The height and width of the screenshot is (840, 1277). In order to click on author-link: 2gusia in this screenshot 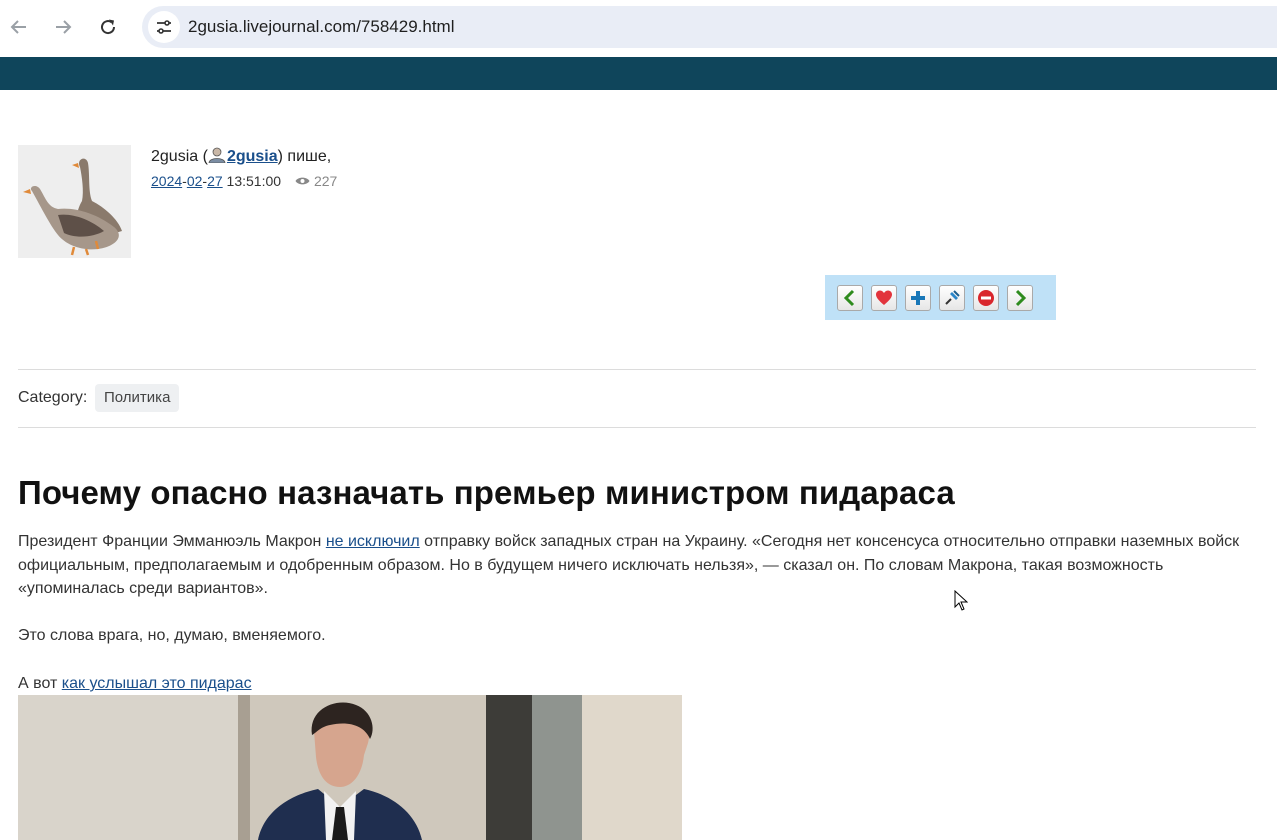, I will do `click(252, 156)`.